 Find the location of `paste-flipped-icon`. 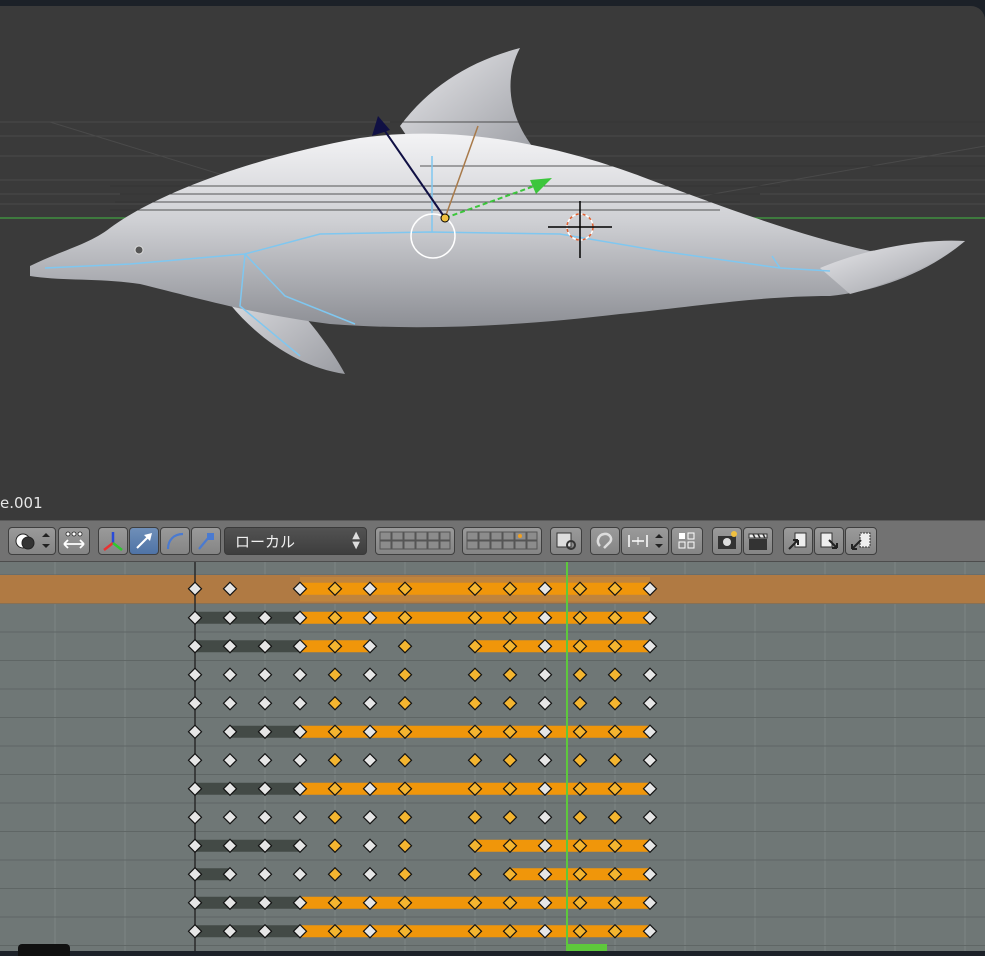

paste-flipped-icon is located at coordinates (861, 541).